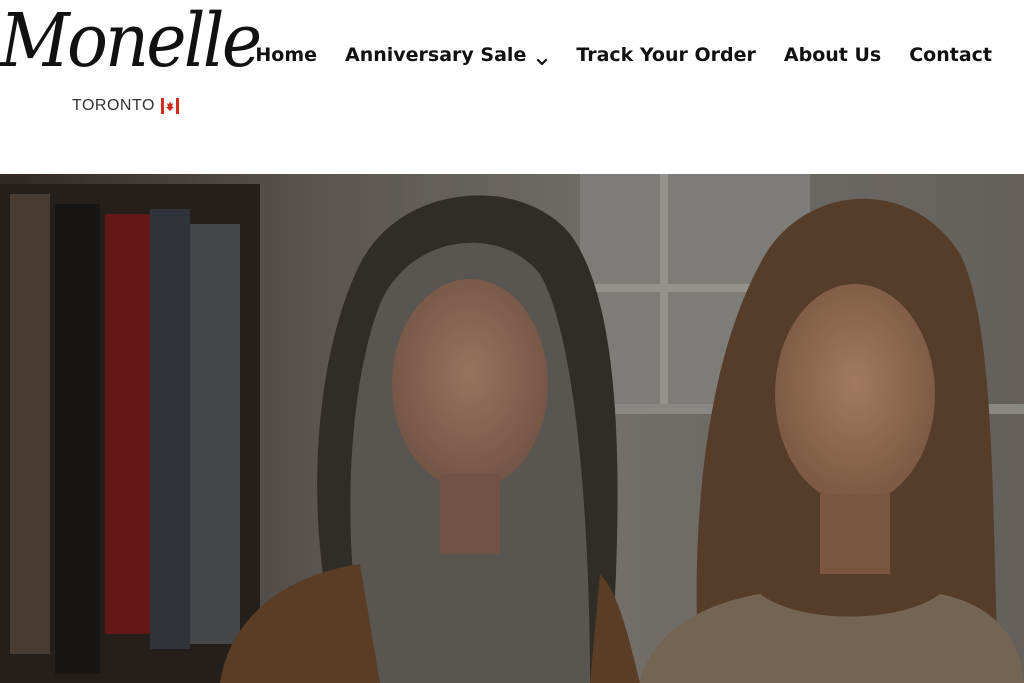  I want to click on brand-name: Monelle, so click(131, 42).